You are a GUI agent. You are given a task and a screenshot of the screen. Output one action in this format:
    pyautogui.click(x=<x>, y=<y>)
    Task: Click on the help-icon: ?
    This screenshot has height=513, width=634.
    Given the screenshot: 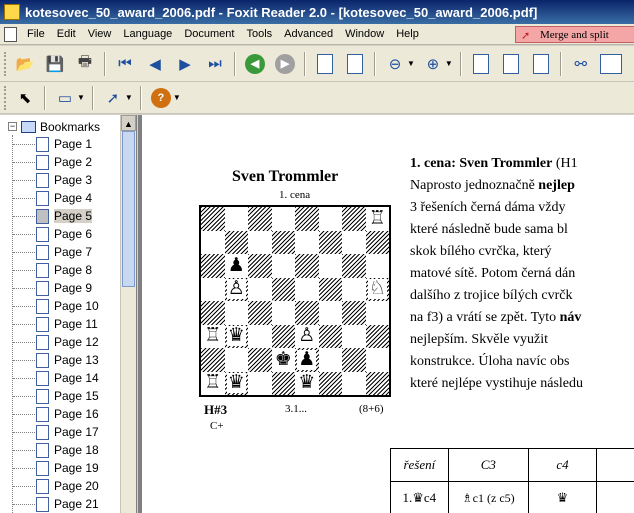 What is the action you would take?
    pyautogui.click(x=161, y=98)
    